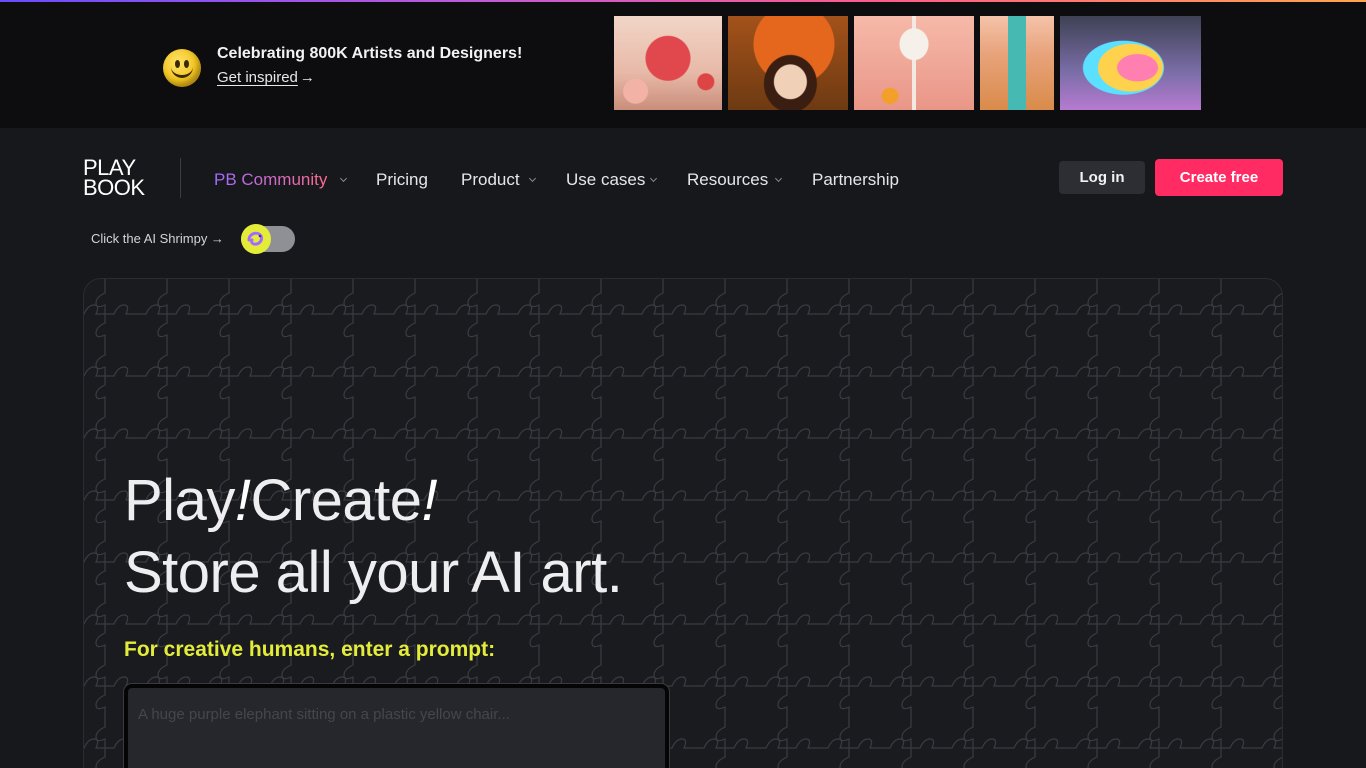  Describe the element at coordinates (1102, 177) in the screenshot. I see `login-button: Log in` at that location.